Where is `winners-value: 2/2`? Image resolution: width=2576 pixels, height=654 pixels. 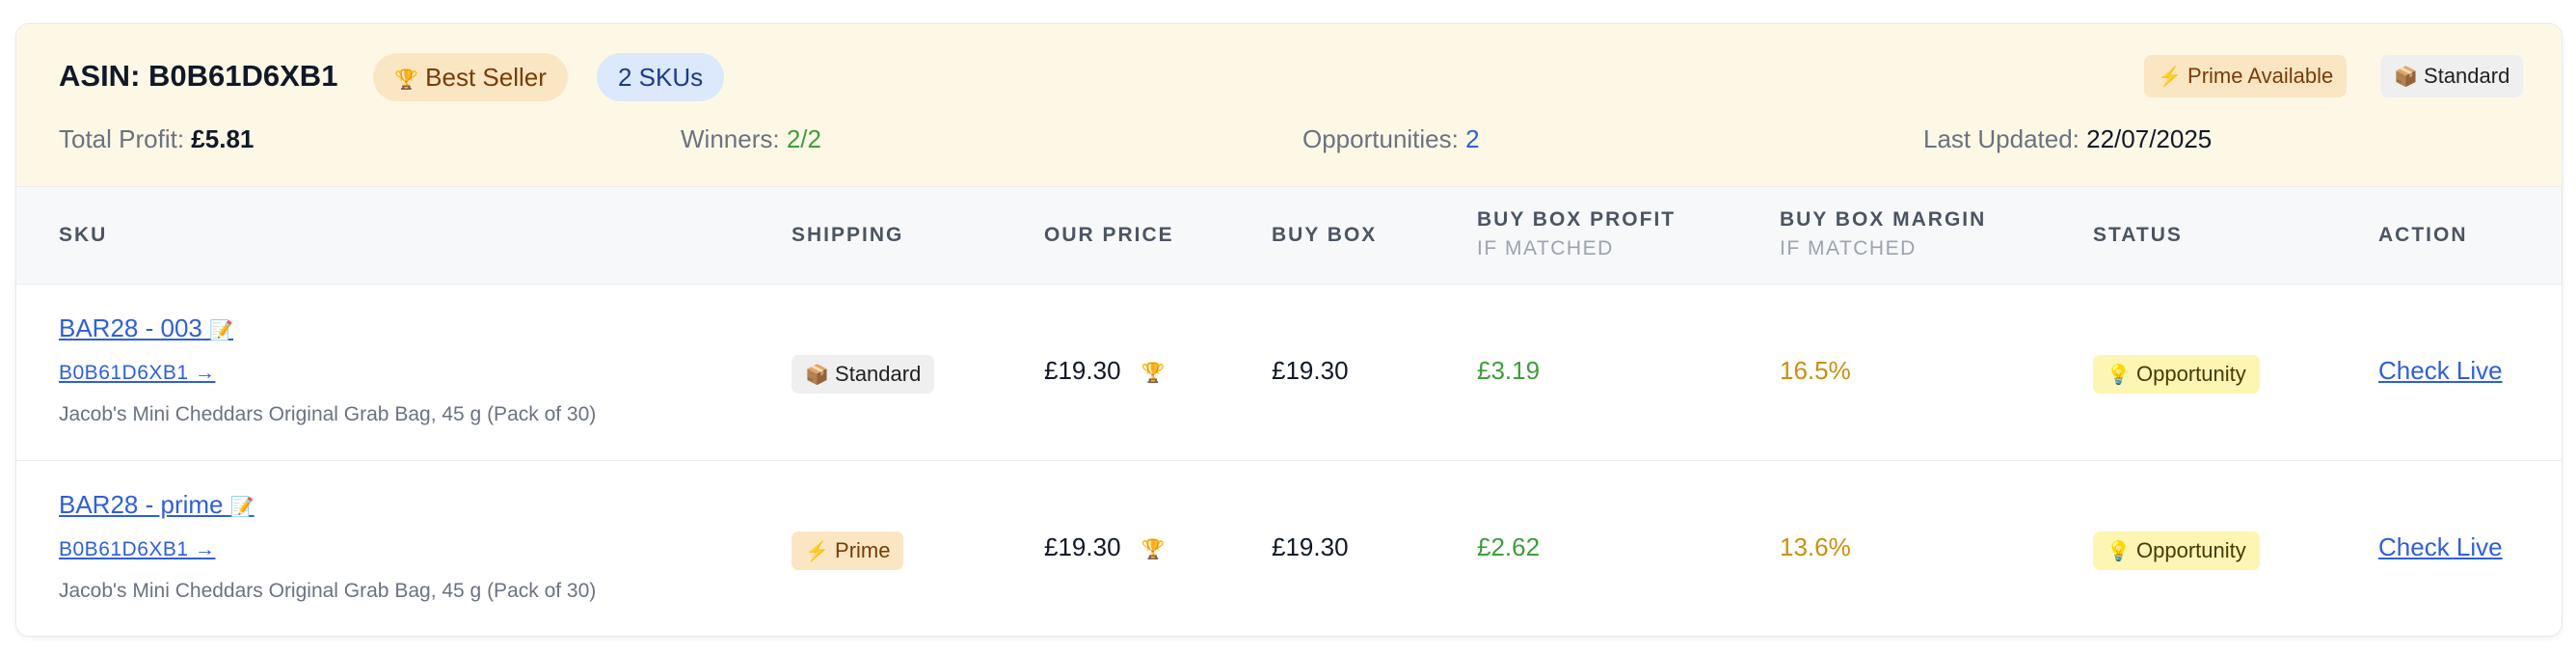
winners-value: 2/2 is located at coordinates (804, 138).